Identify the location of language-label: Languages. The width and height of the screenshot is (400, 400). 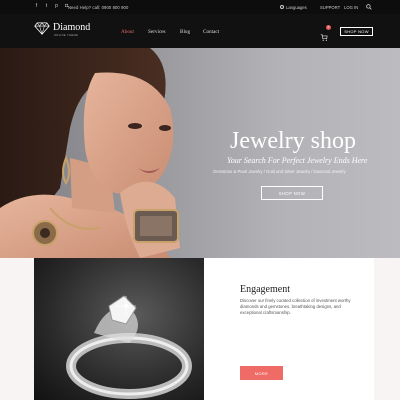
(296, 7).